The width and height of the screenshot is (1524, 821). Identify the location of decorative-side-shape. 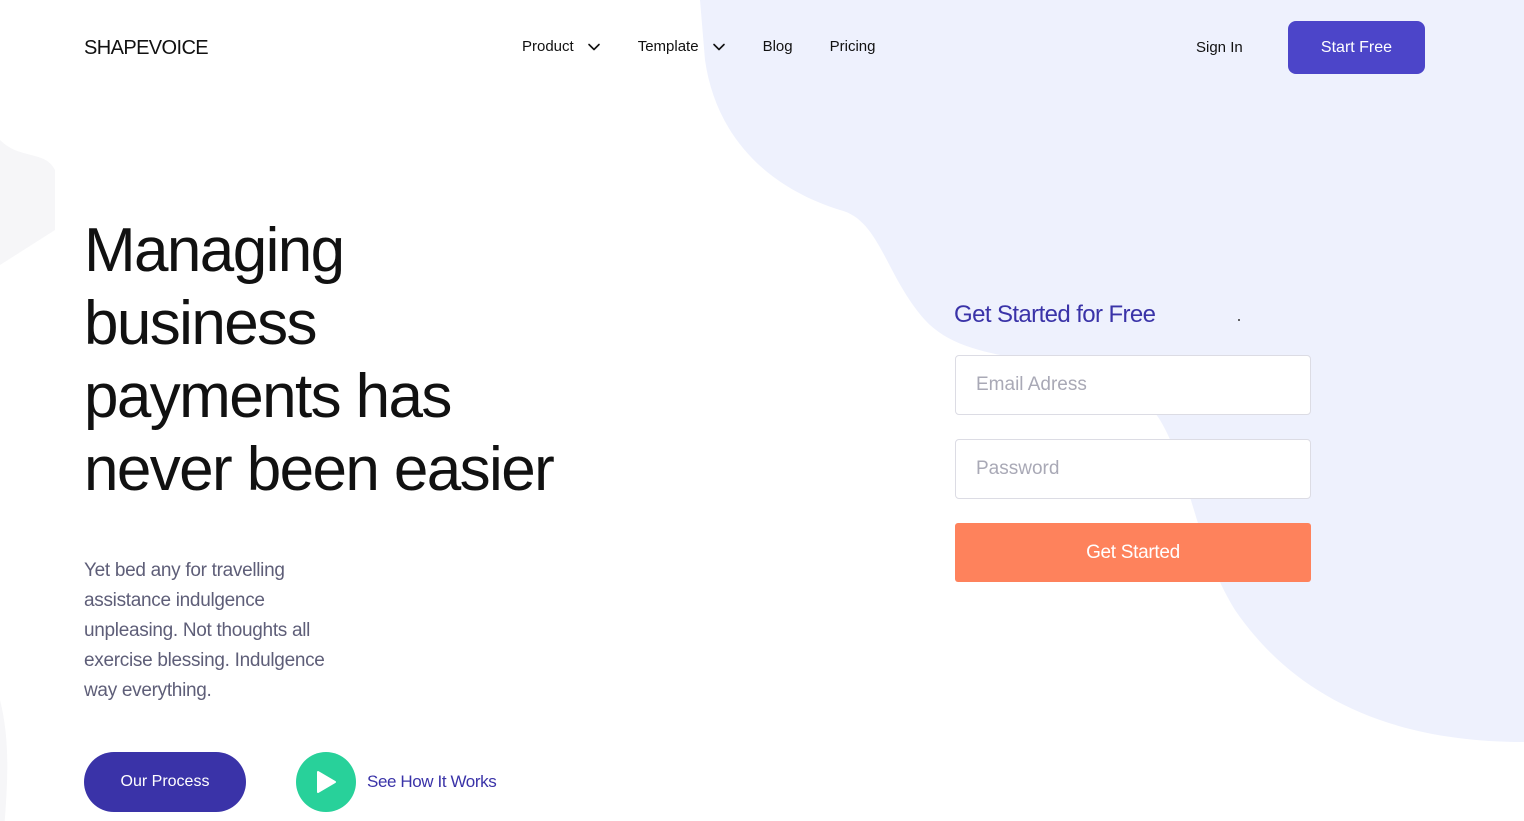
(27, 480).